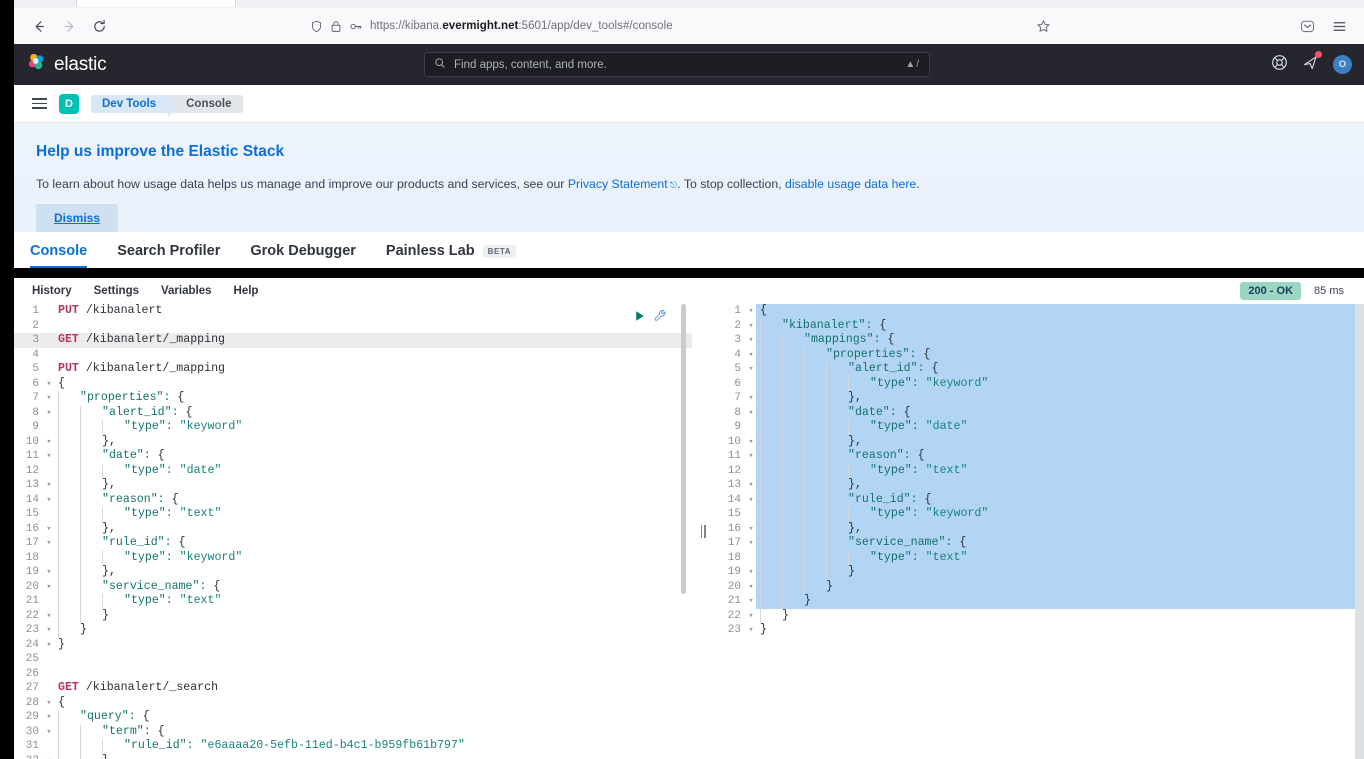 The image size is (1364, 759). Describe the element at coordinates (1279, 65) in the screenshot. I see `help-icon` at that location.